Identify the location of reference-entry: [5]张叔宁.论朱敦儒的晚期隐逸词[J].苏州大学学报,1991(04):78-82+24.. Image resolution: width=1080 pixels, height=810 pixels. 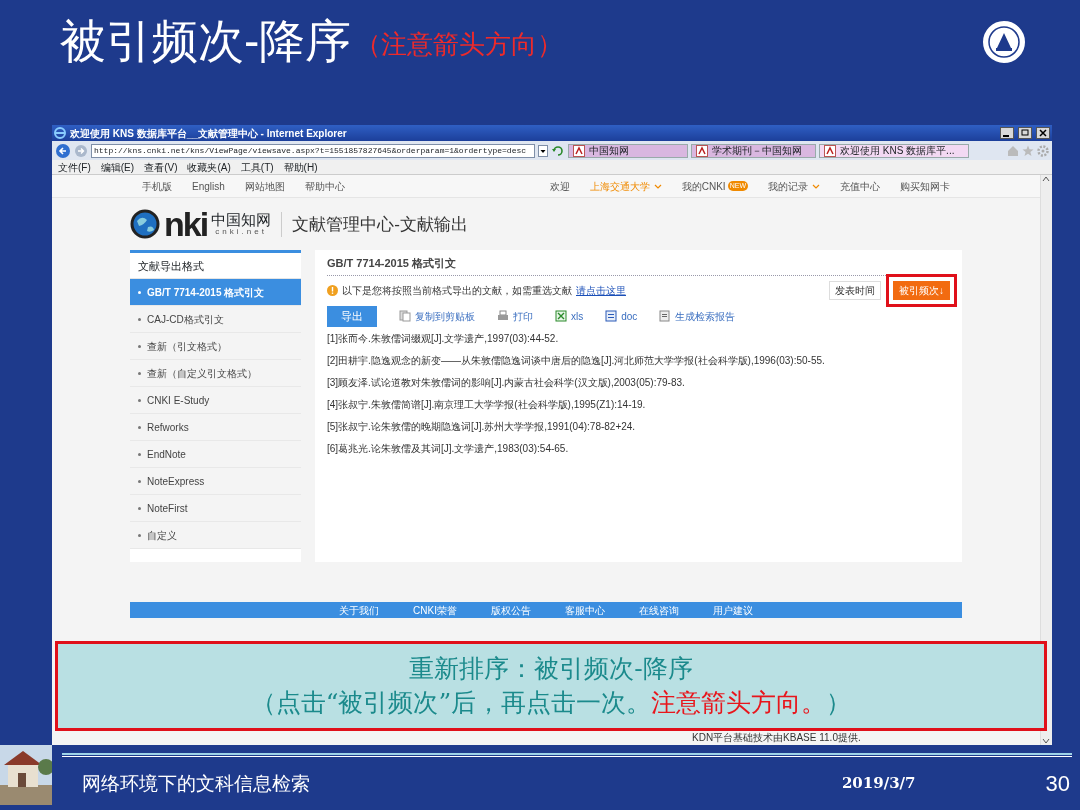
(482, 427).